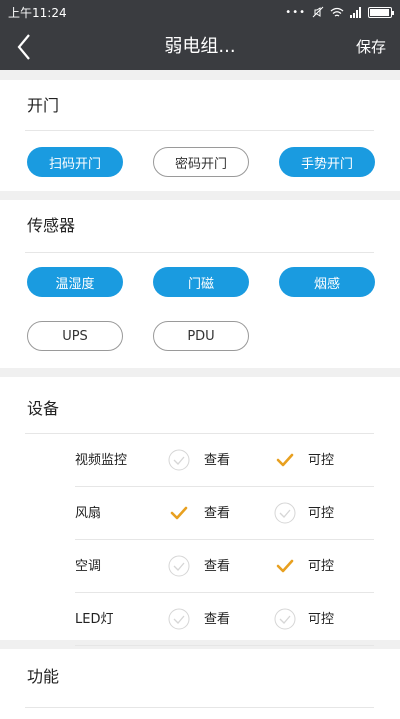  I want to click on door-option-password: 密码开门, so click(201, 162).